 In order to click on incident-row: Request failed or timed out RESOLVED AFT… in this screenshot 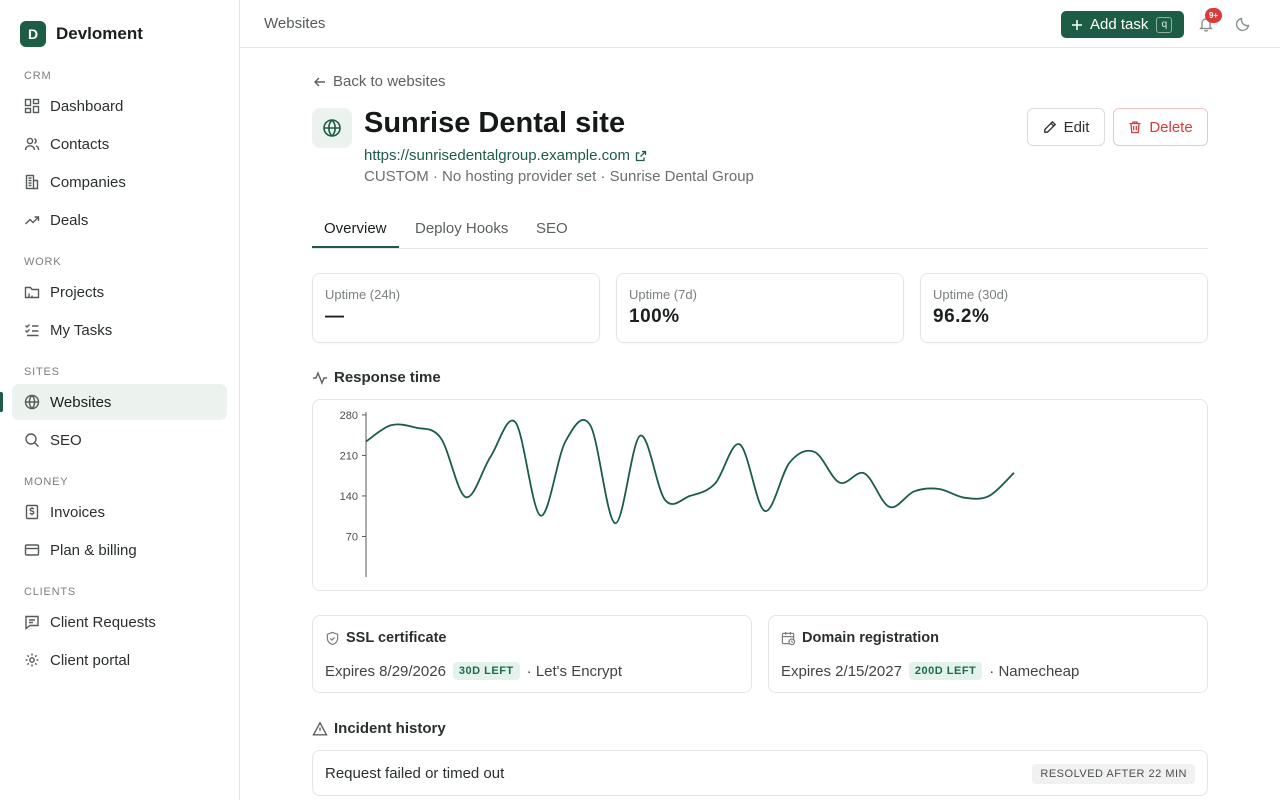, I will do `click(760, 773)`.